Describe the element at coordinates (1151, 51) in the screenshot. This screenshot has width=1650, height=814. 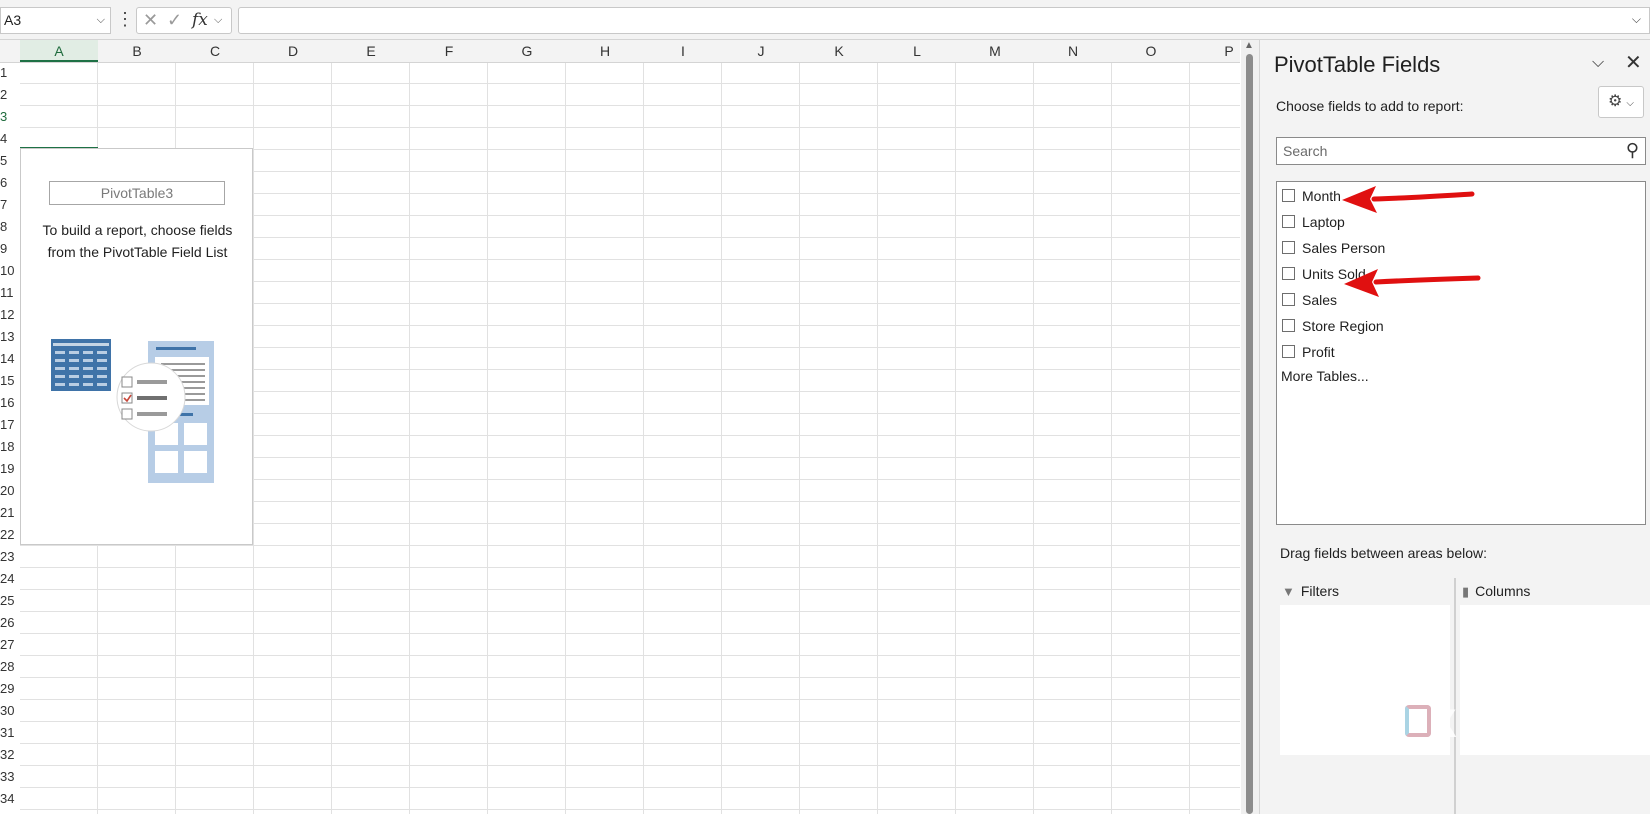
I see `column-header-o: O` at that location.